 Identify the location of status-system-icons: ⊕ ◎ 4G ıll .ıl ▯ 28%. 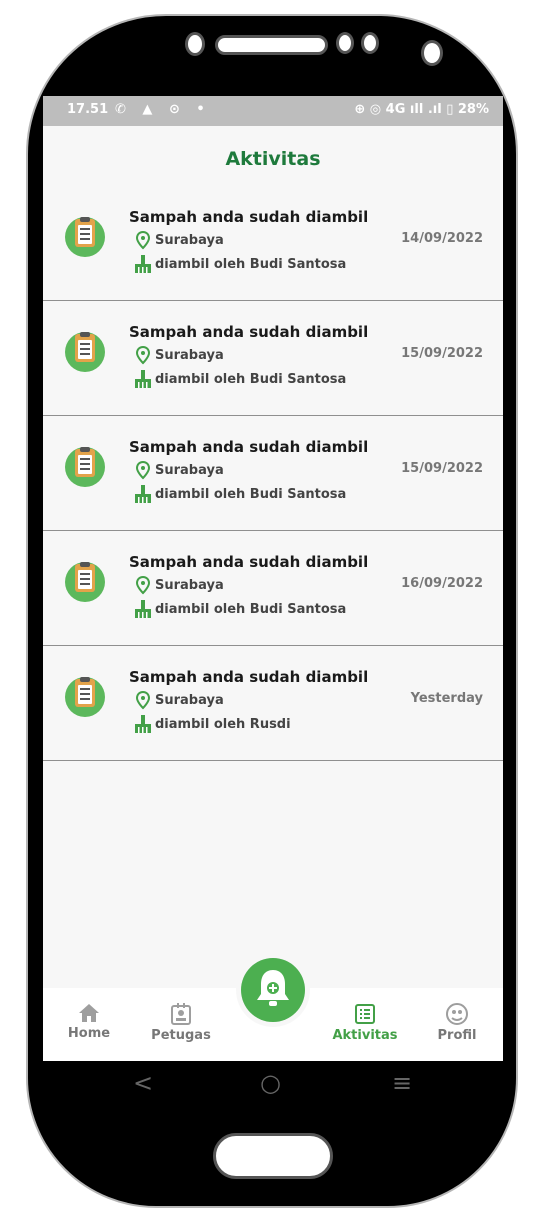
(421, 109).